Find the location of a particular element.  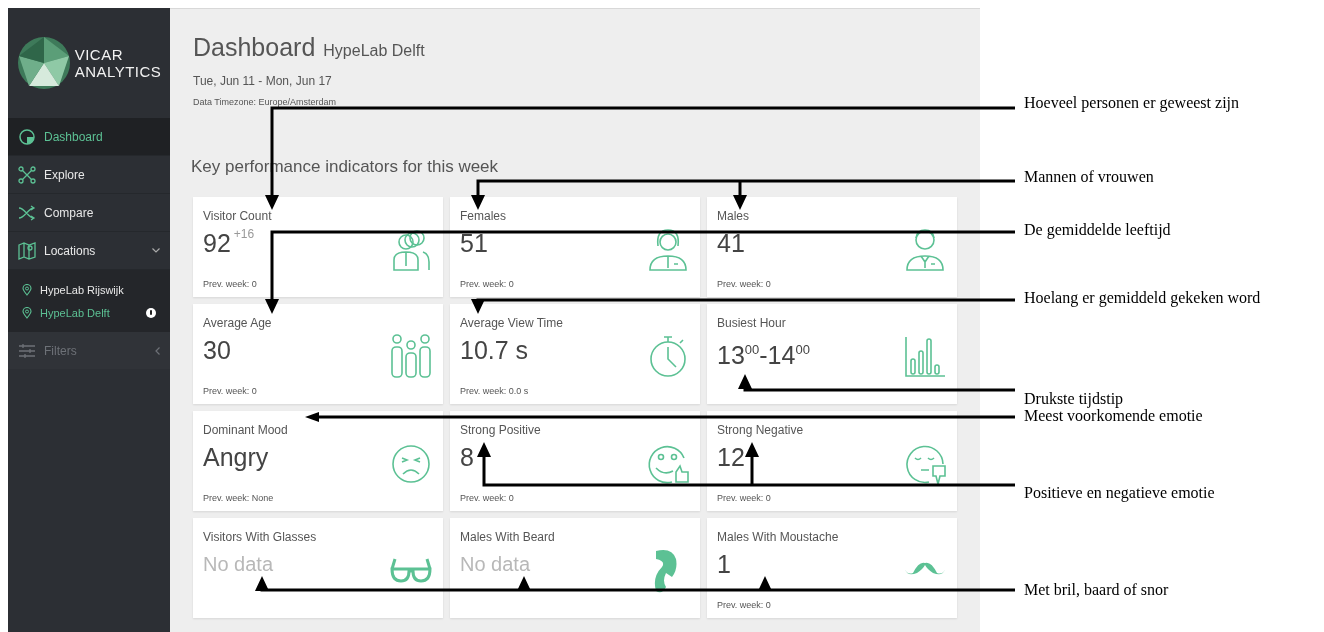

card-value: 51 is located at coordinates (474, 243).